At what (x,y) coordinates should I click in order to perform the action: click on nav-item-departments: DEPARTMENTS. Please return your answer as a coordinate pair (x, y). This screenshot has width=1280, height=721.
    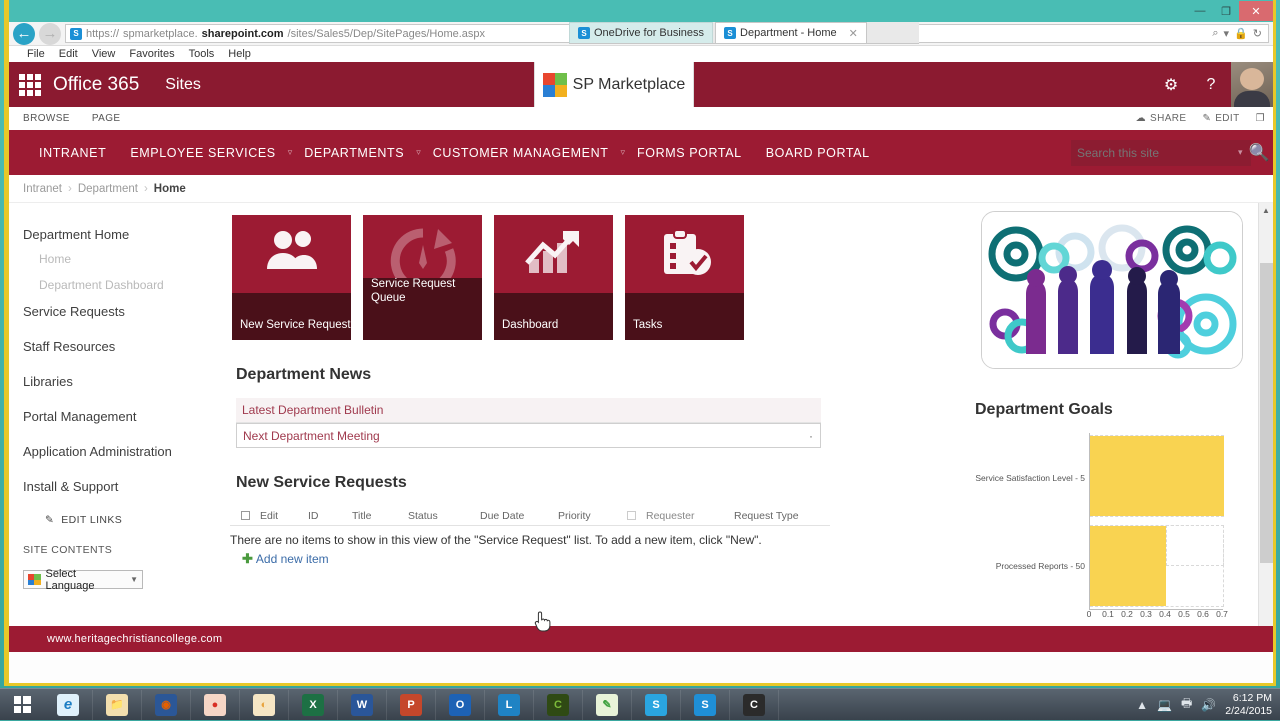
    Looking at the image, I should click on (354, 153).